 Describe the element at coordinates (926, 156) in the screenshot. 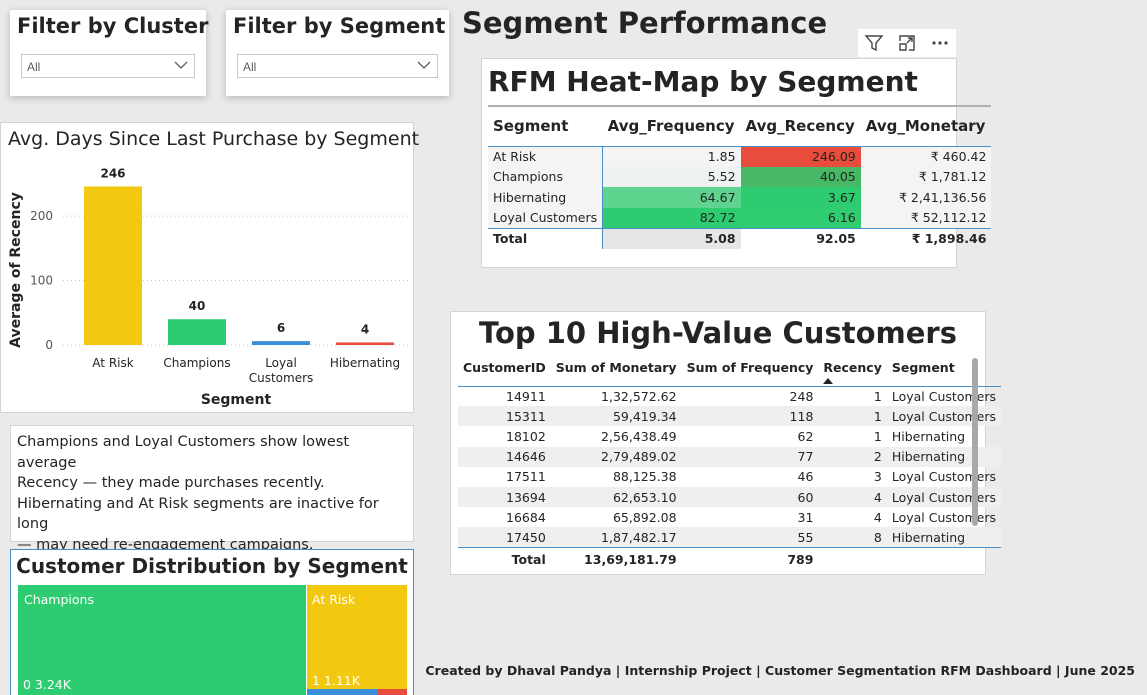

I see `heatmap-cell-monetary: ₹ 460.42` at that location.